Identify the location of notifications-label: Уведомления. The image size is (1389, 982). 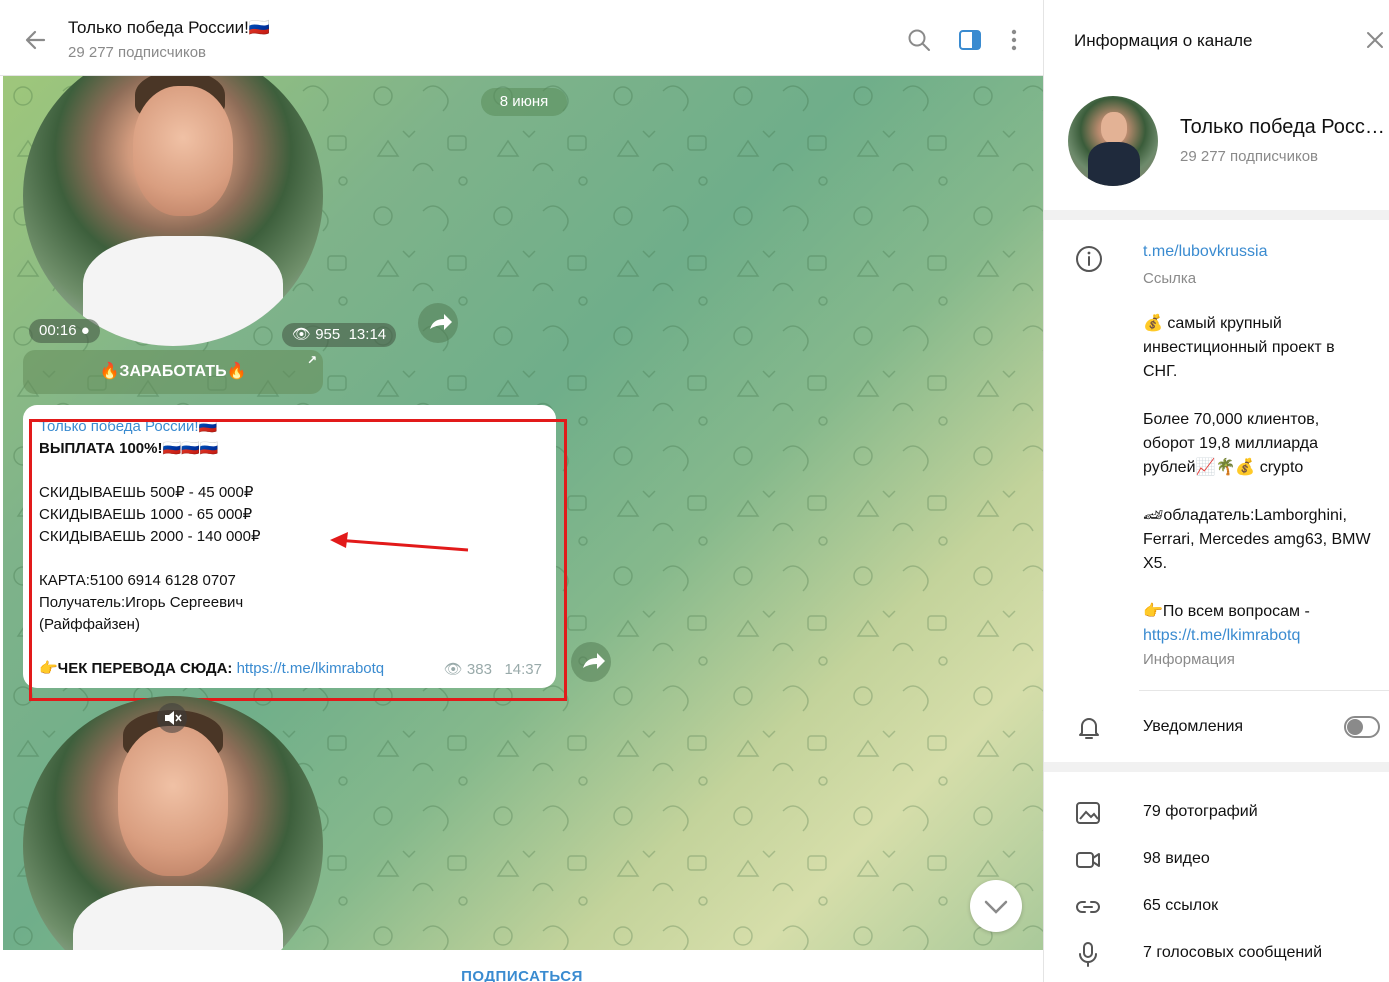
(1193, 726).